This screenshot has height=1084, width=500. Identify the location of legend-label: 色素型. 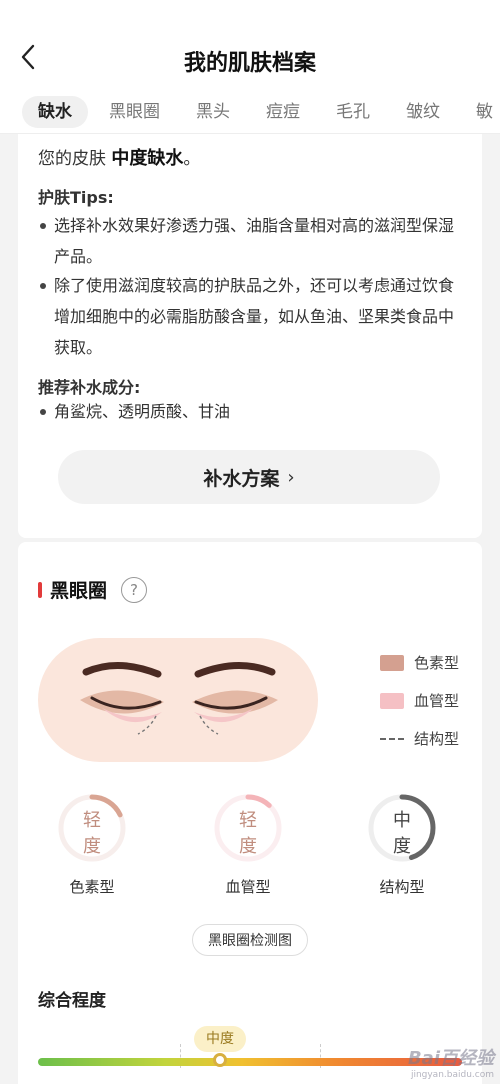
(437, 663).